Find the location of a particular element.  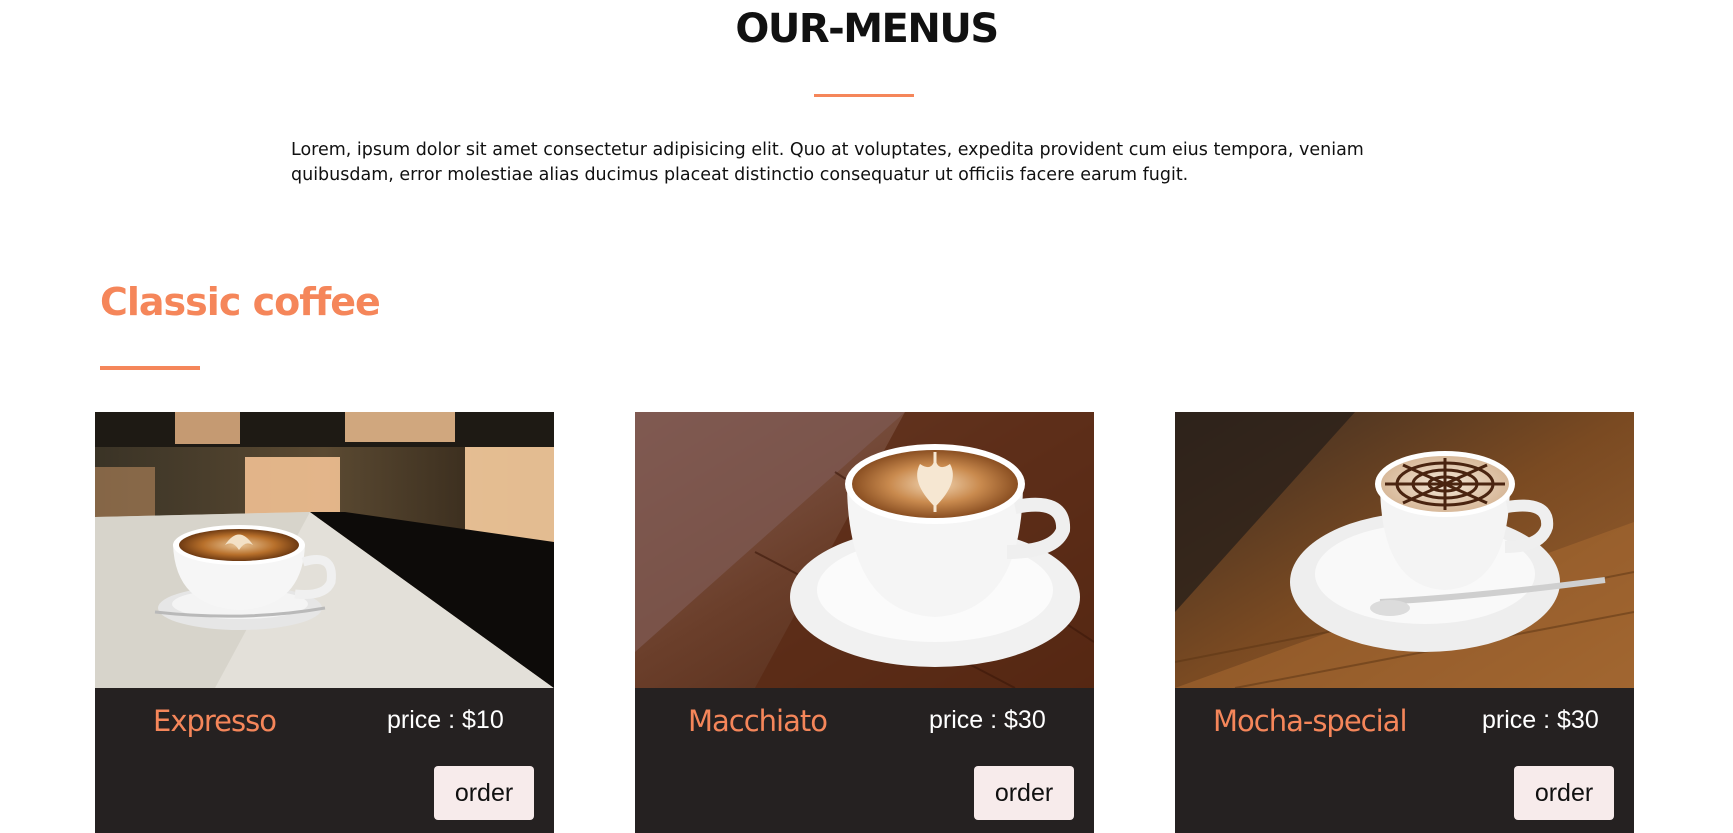

category-underline is located at coordinates (150, 368).